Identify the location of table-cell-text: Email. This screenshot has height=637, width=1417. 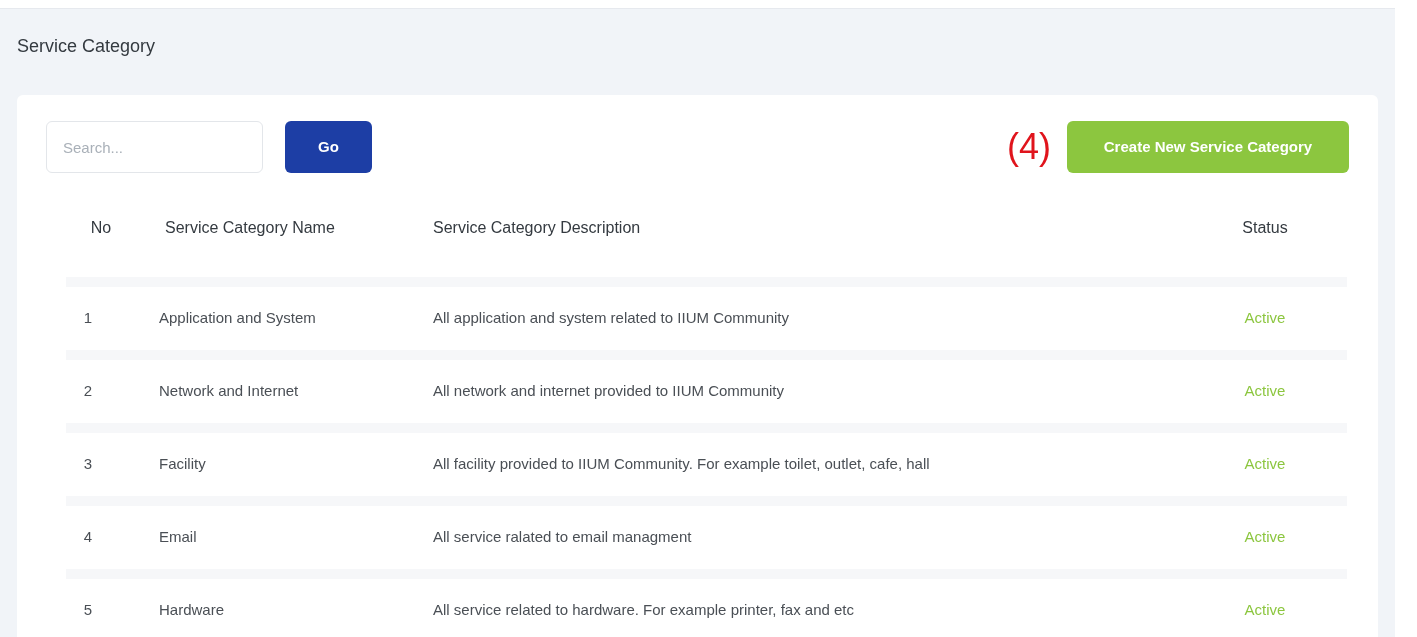
(178, 537).